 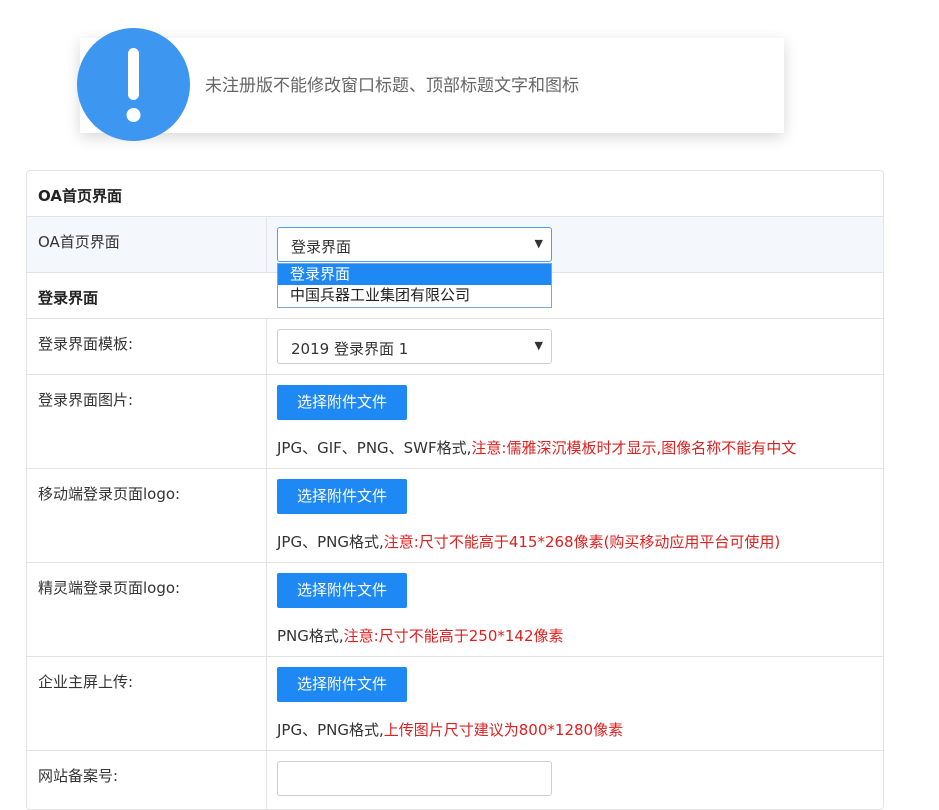 I want to click on section-title-login: 登录界面, so click(x=68, y=298).